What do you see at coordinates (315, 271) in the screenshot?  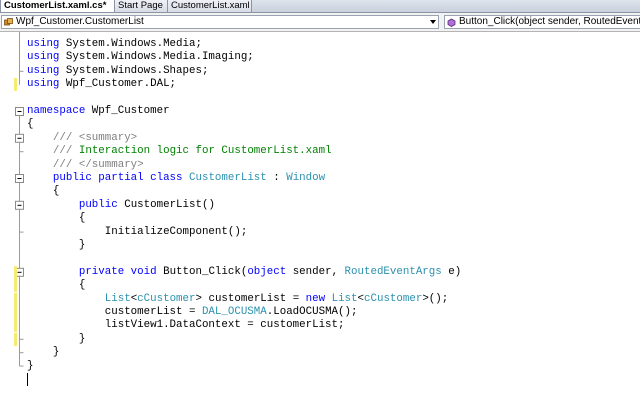 I see `code-token: sender,` at bounding box center [315, 271].